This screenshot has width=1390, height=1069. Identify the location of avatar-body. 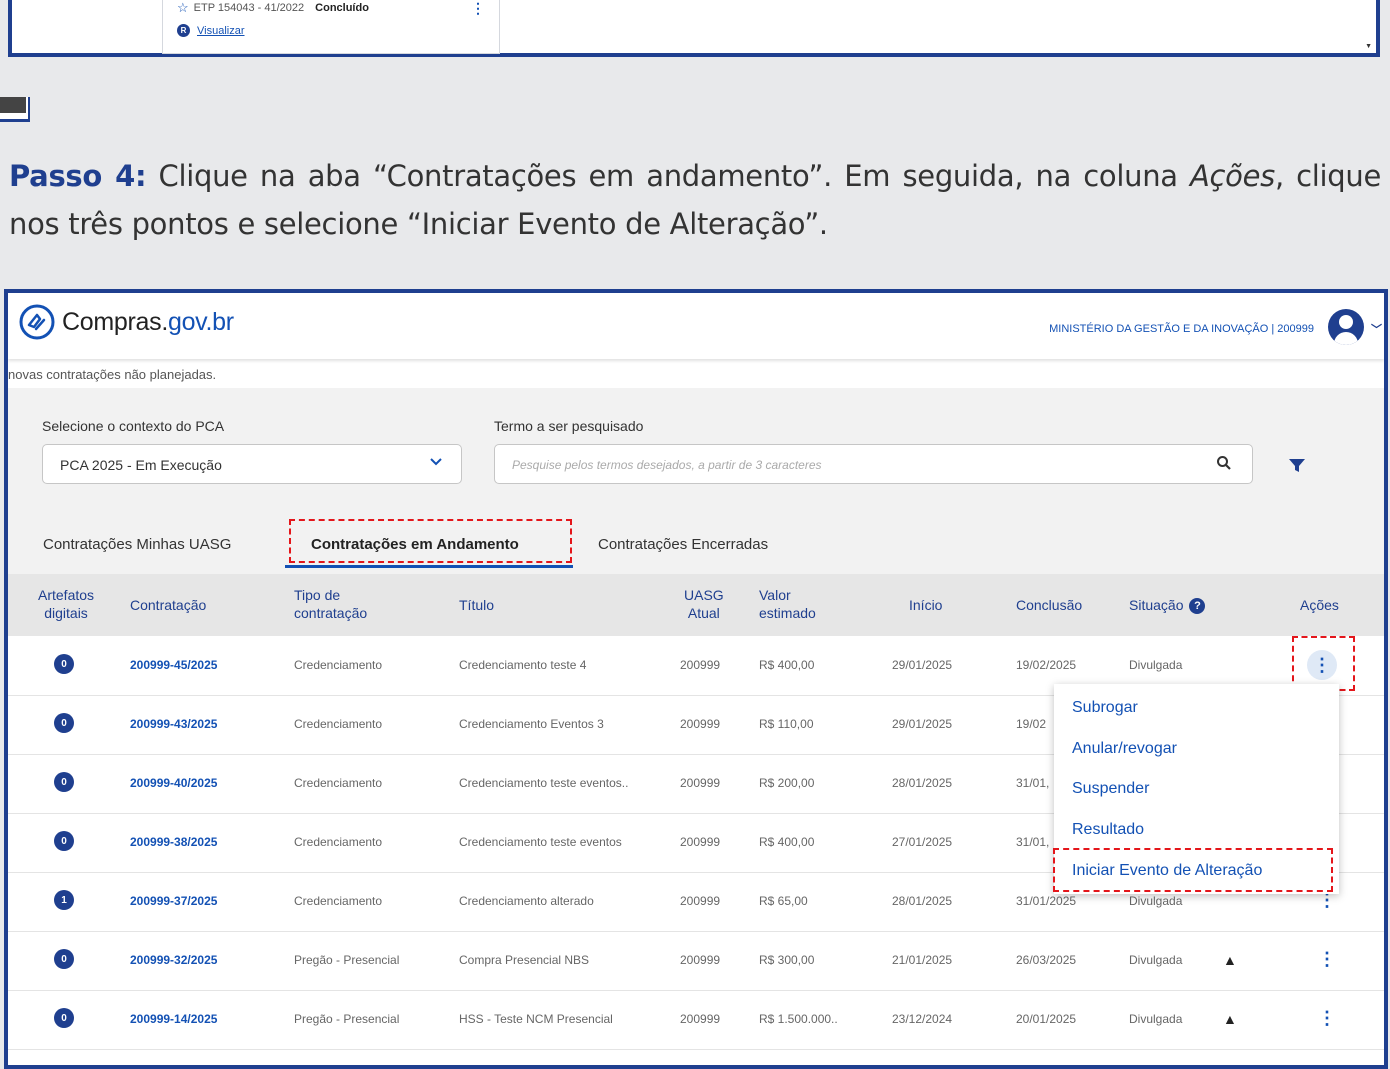
(1346, 338).